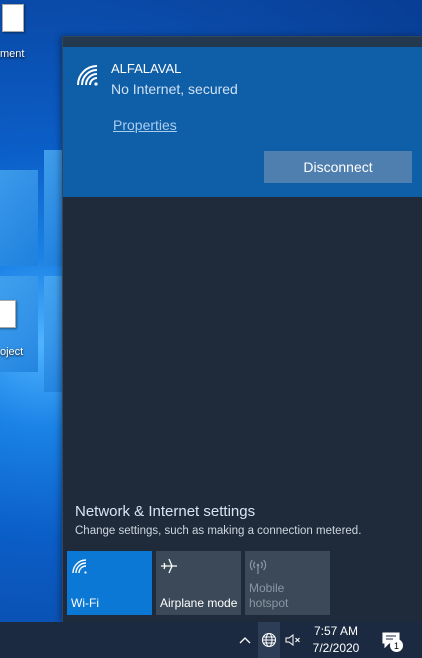 The image size is (422, 658). What do you see at coordinates (169, 566) in the screenshot?
I see `airplane-icon` at bounding box center [169, 566].